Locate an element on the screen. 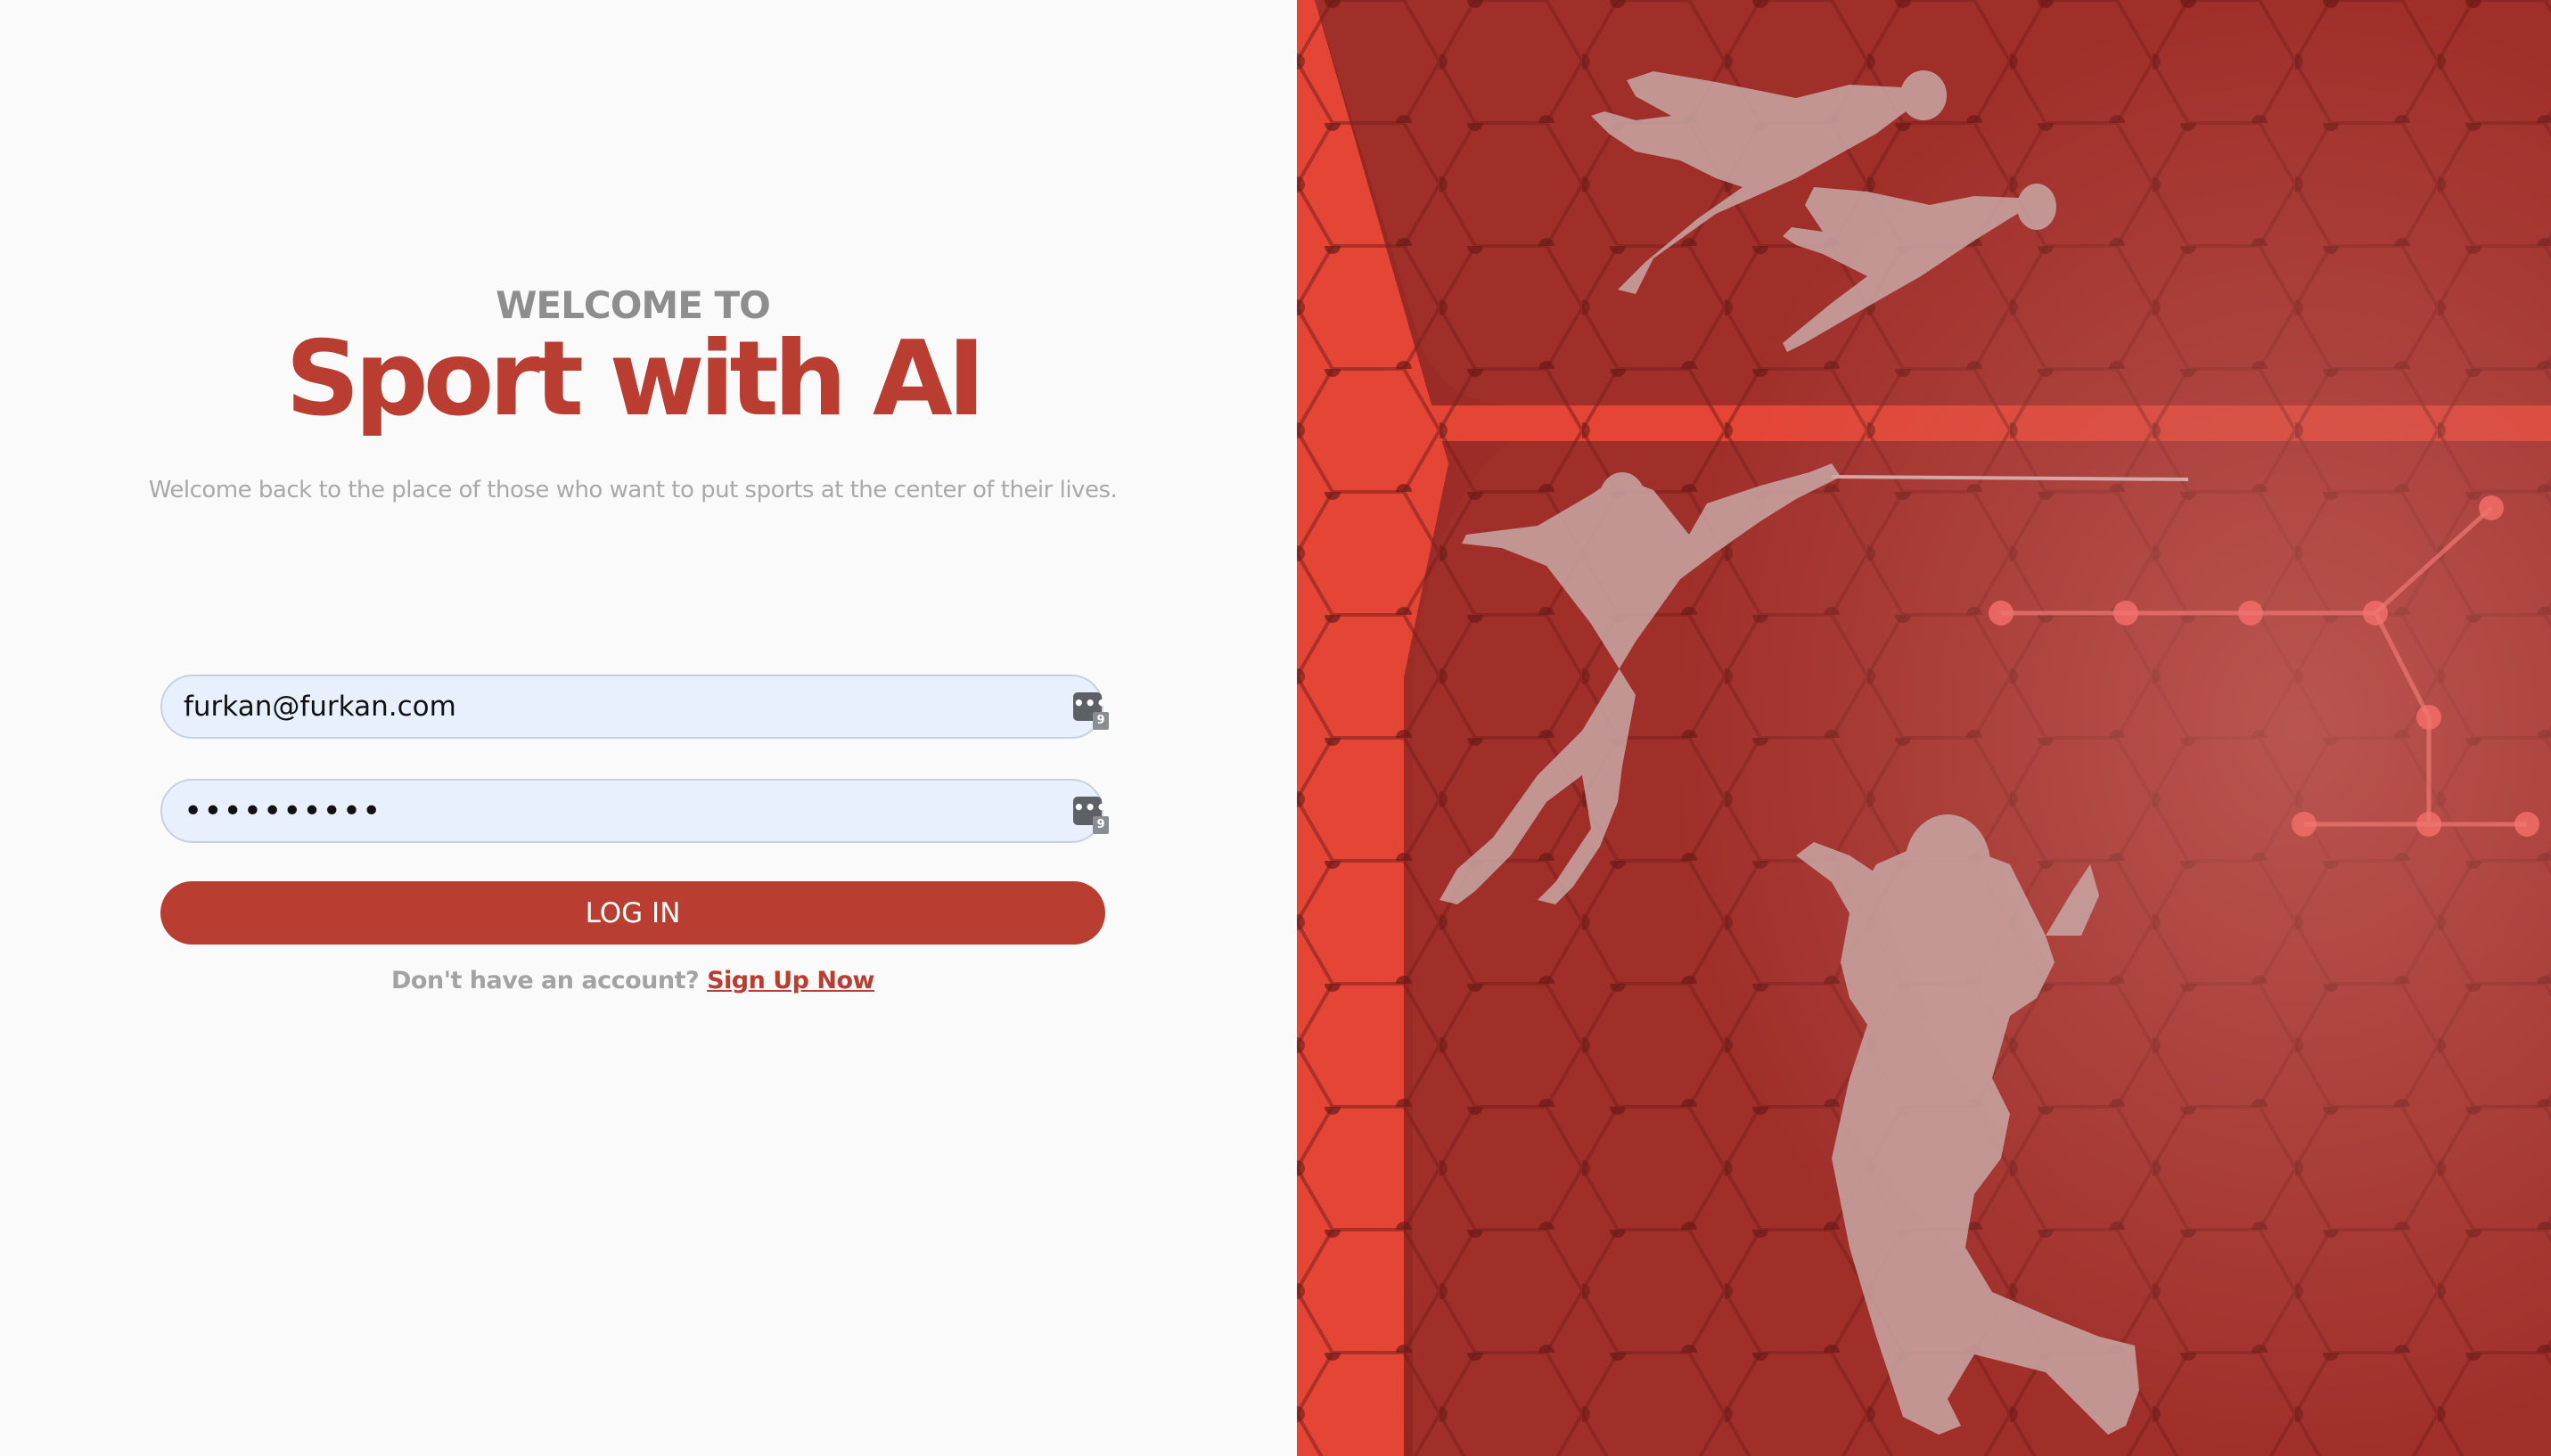 The width and height of the screenshot is (2551, 1456). page-title: Sport with AI is located at coordinates (635, 379).